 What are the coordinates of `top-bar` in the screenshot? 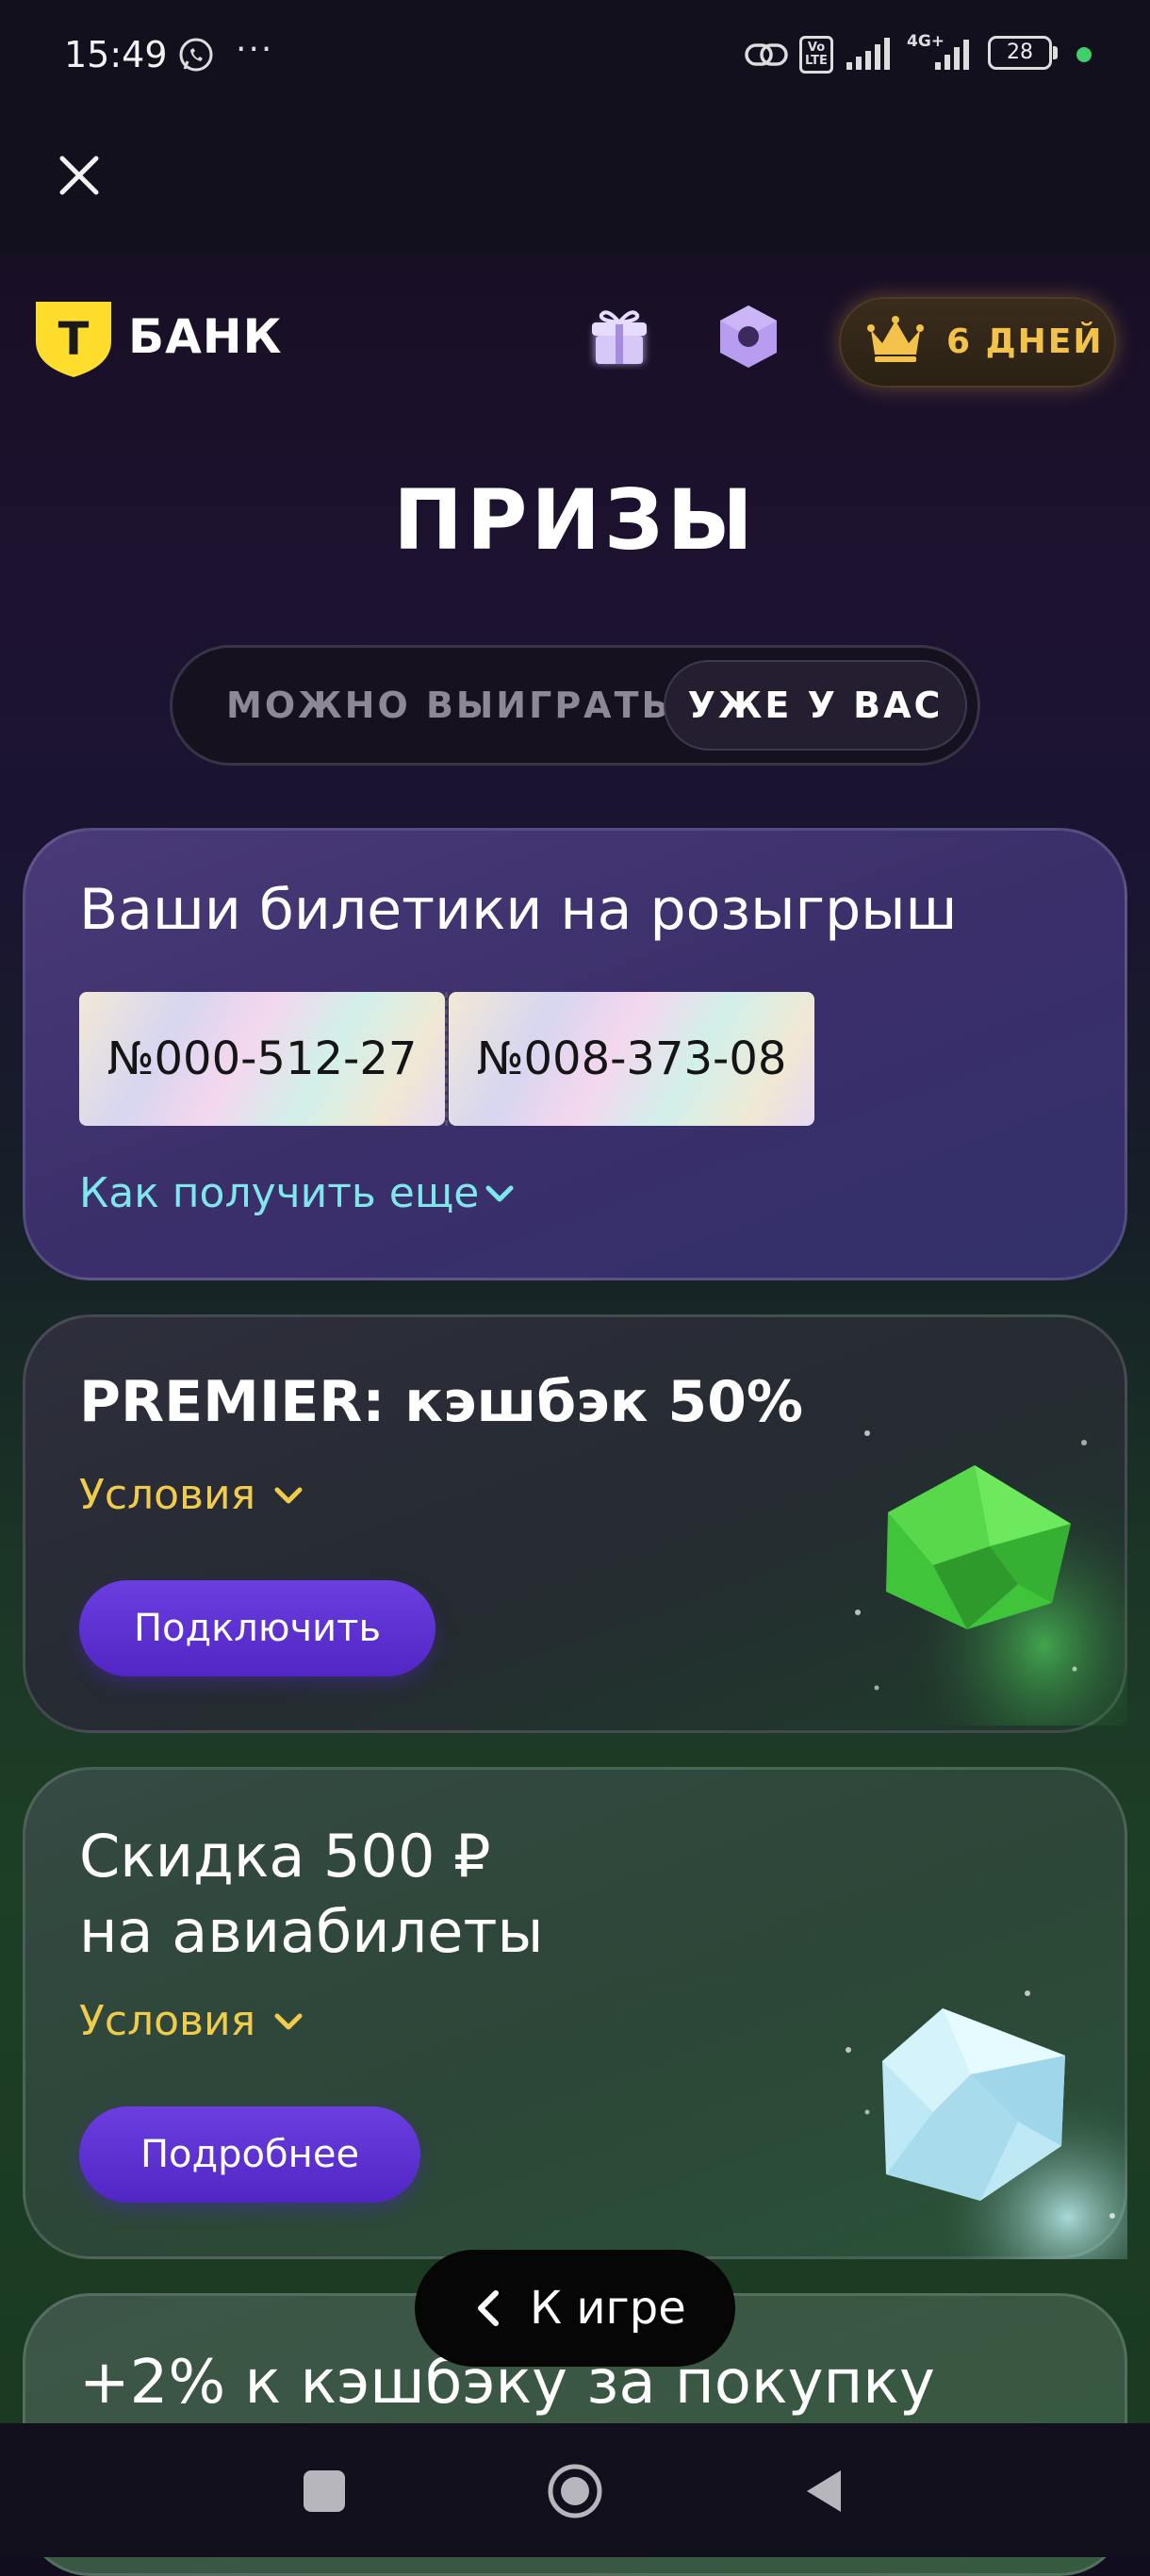 It's located at (575, 184).